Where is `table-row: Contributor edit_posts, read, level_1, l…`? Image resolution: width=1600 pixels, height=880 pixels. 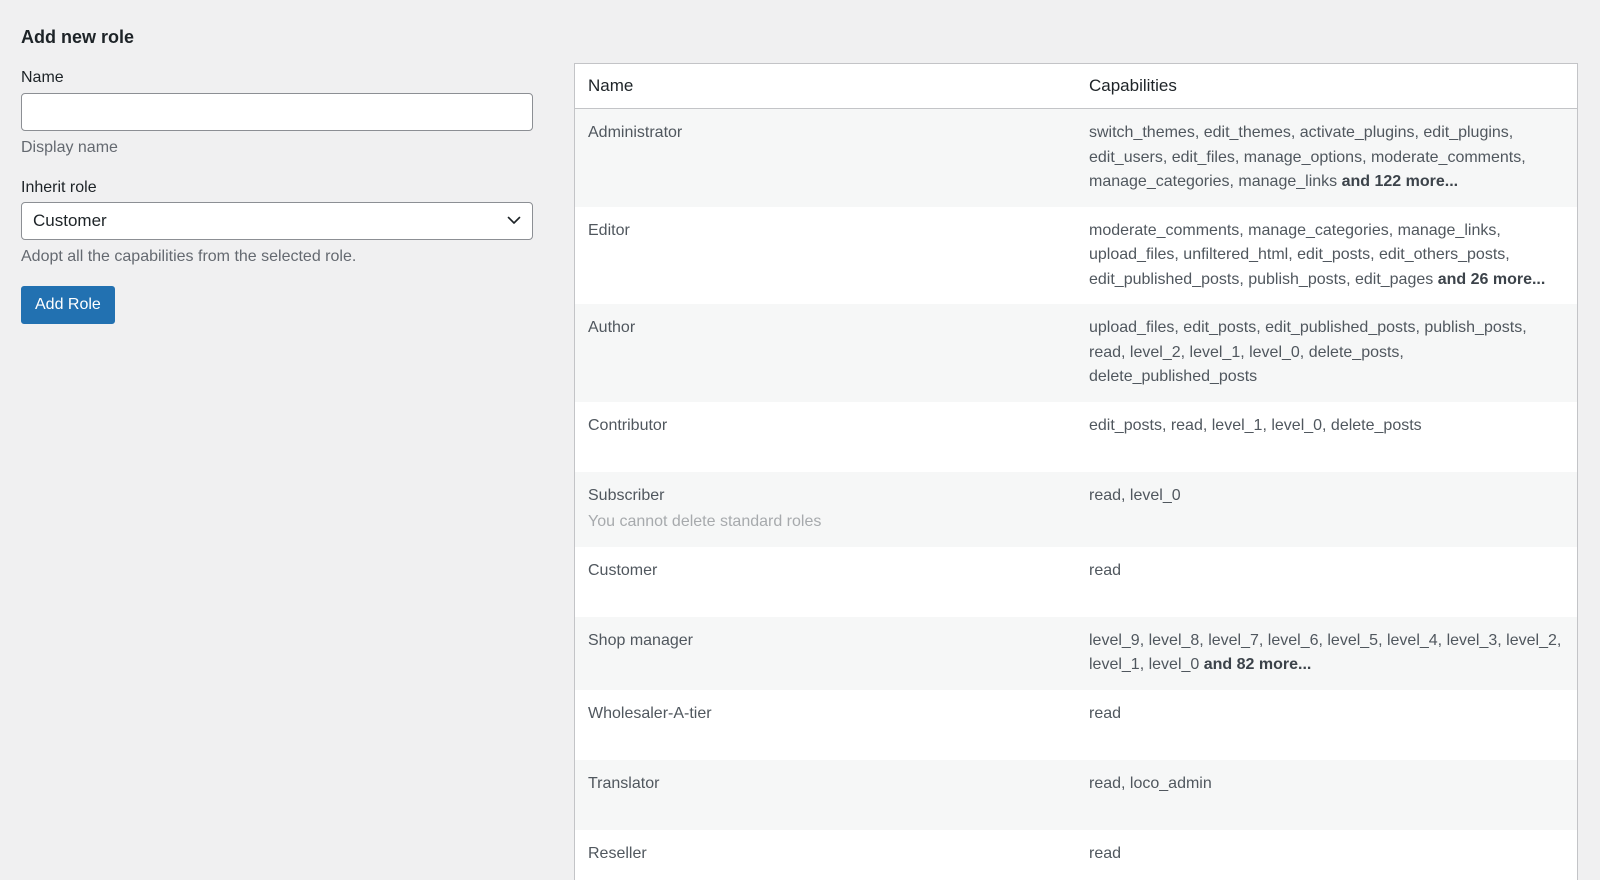
table-row: Contributor edit_posts, read, level_1, l… is located at coordinates (1076, 437).